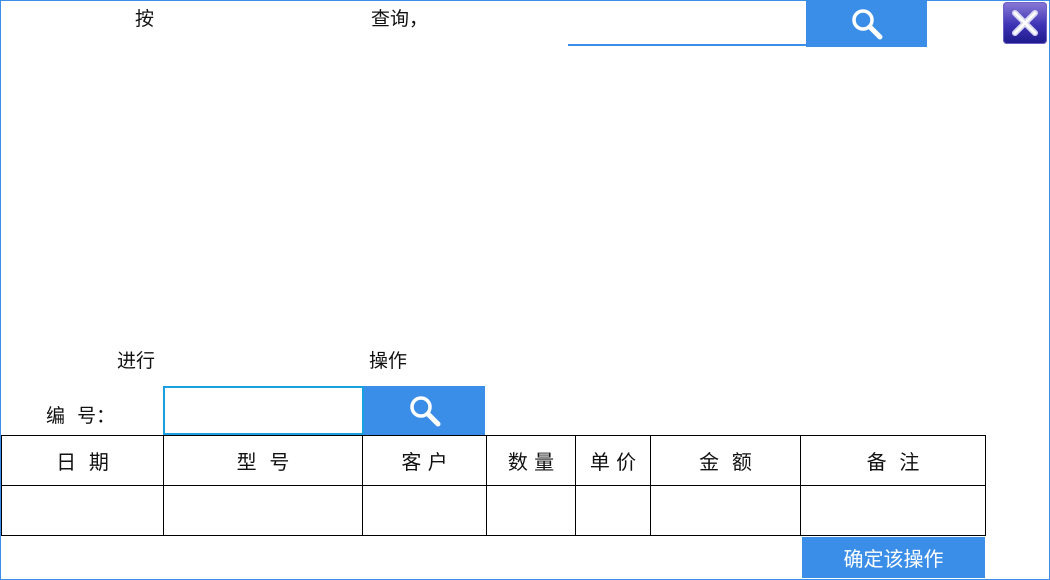  Describe the element at coordinates (263, 460) in the screenshot. I see `column-header-model: 型 号` at that location.